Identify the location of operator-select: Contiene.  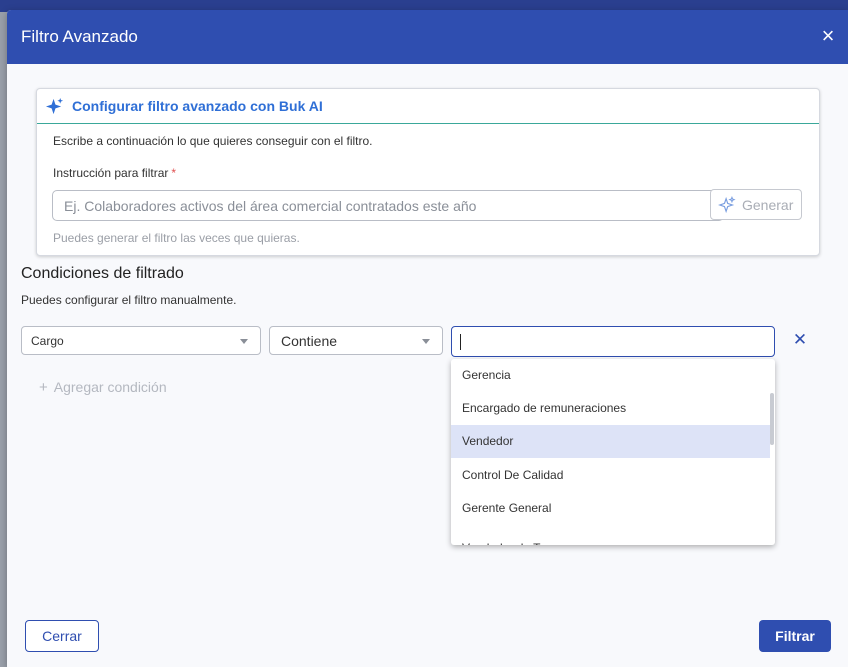
(356, 340).